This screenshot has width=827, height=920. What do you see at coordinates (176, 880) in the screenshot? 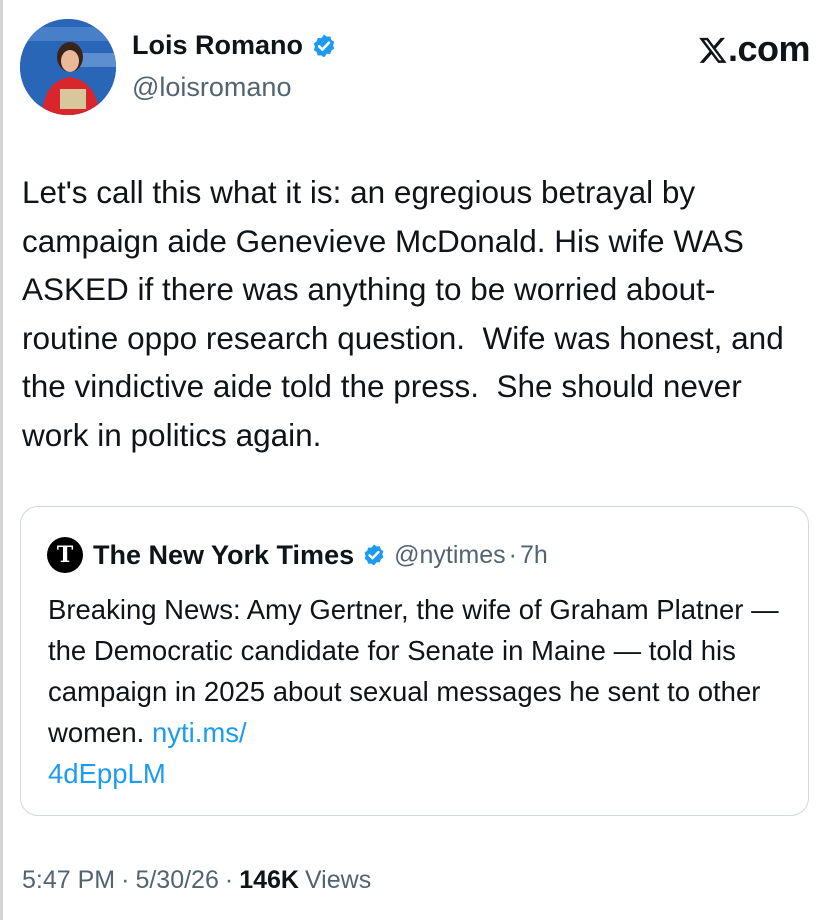
I see `tweet-date: 5/30/26` at bounding box center [176, 880].